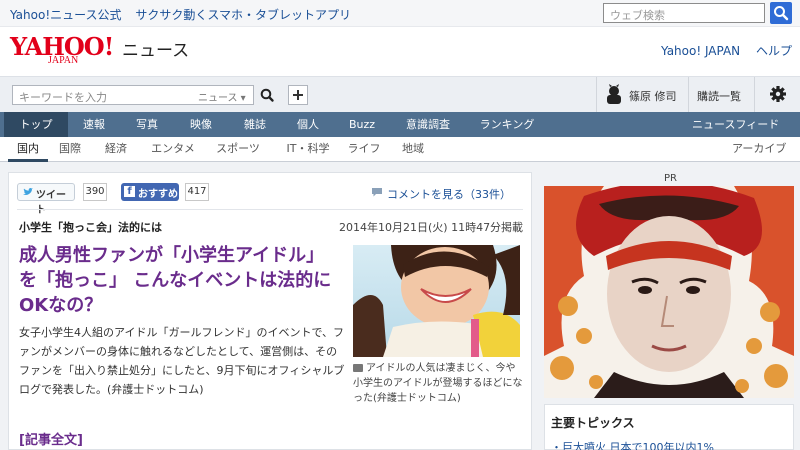 The image size is (800, 450). What do you see at coordinates (70, 149) in the screenshot?
I see `cat-international: 国際` at bounding box center [70, 149].